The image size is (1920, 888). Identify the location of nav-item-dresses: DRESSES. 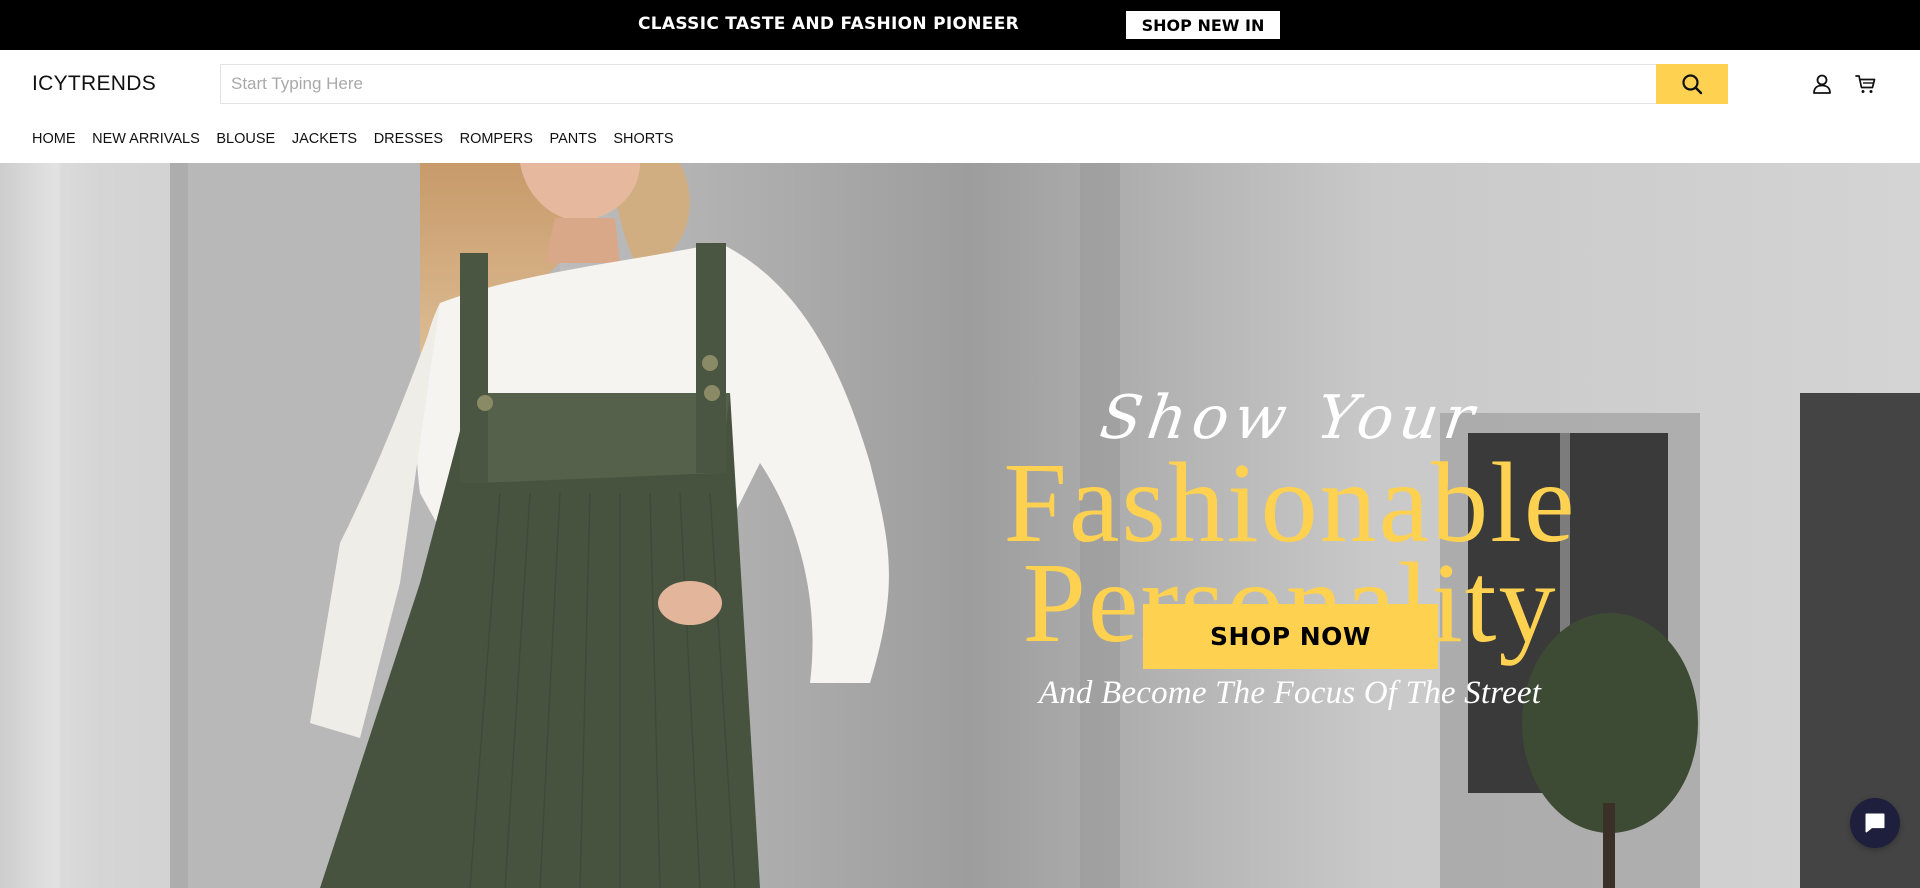
(408, 141).